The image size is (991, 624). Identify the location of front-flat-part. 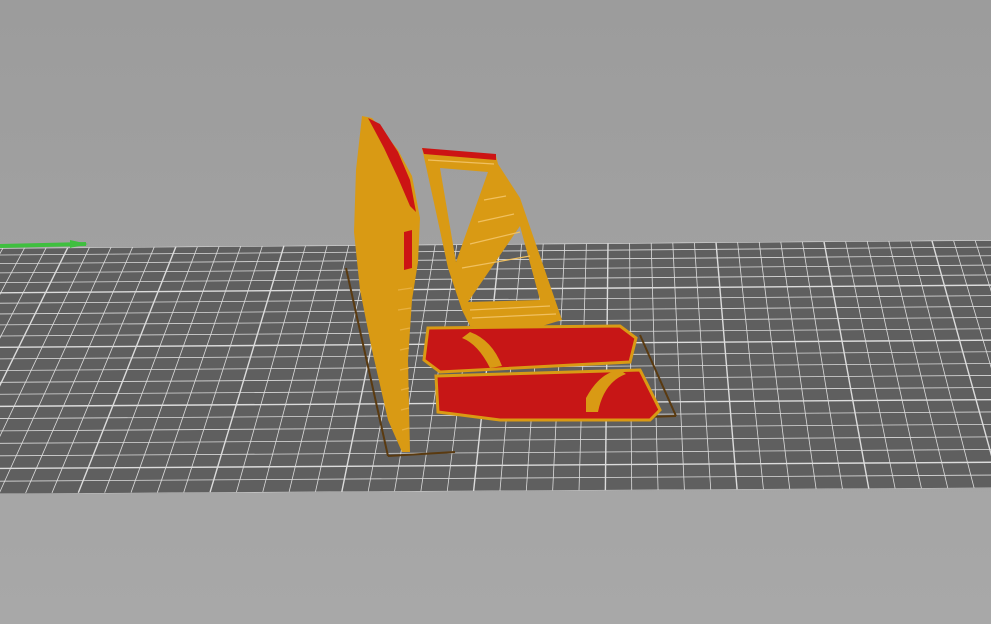
(548, 395).